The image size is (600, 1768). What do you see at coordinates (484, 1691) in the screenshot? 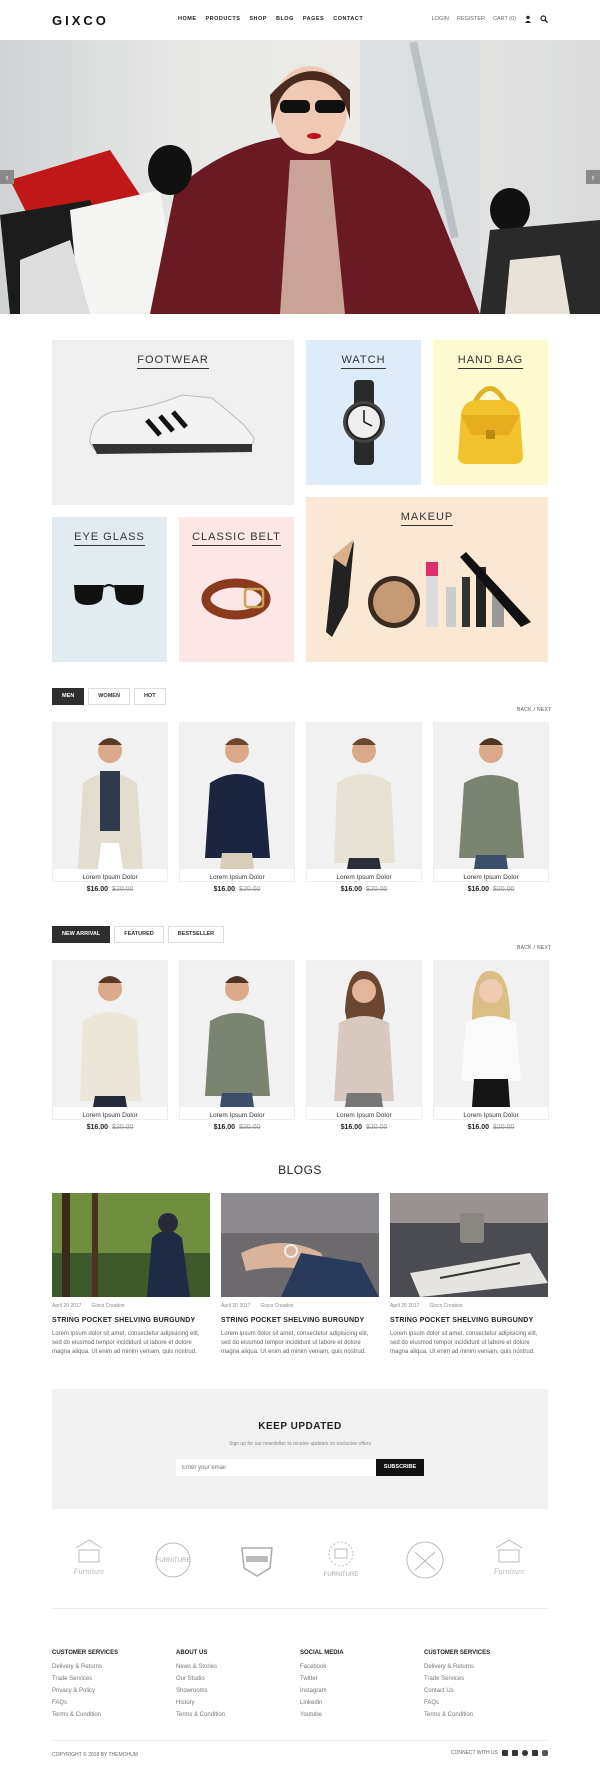
I see `footer-link: Contact Us` at bounding box center [484, 1691].